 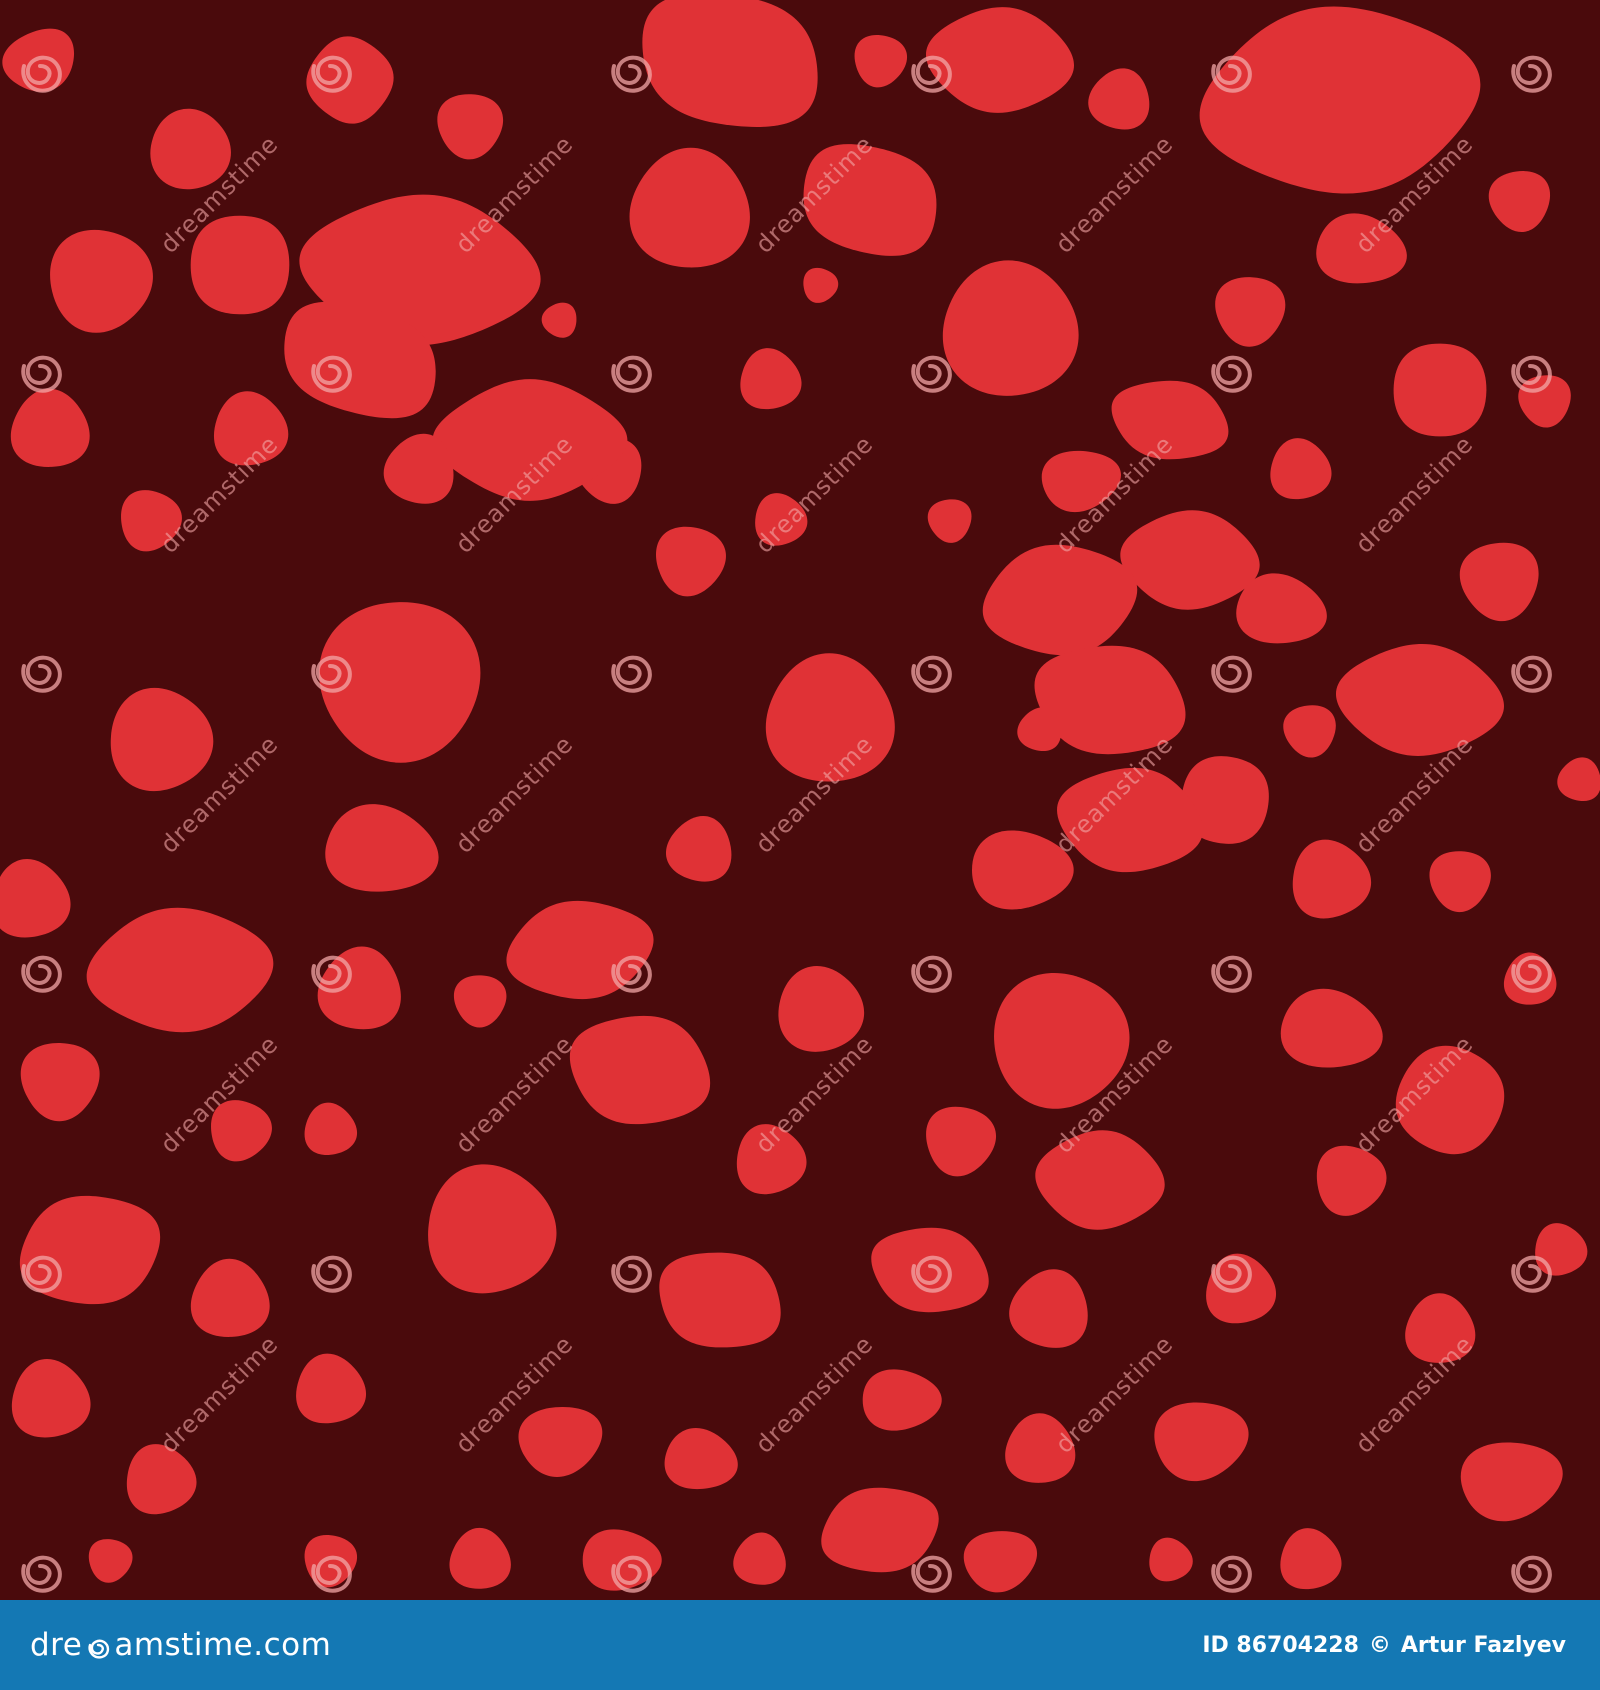 I want to click on spiral-icon, so click(x=98, y=1647).